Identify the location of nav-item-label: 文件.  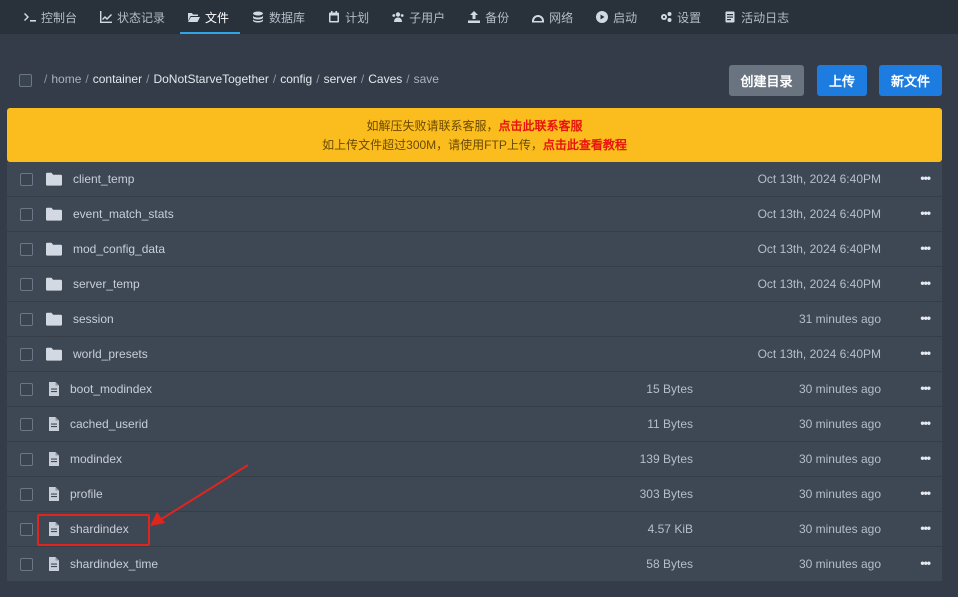
(217, 17).